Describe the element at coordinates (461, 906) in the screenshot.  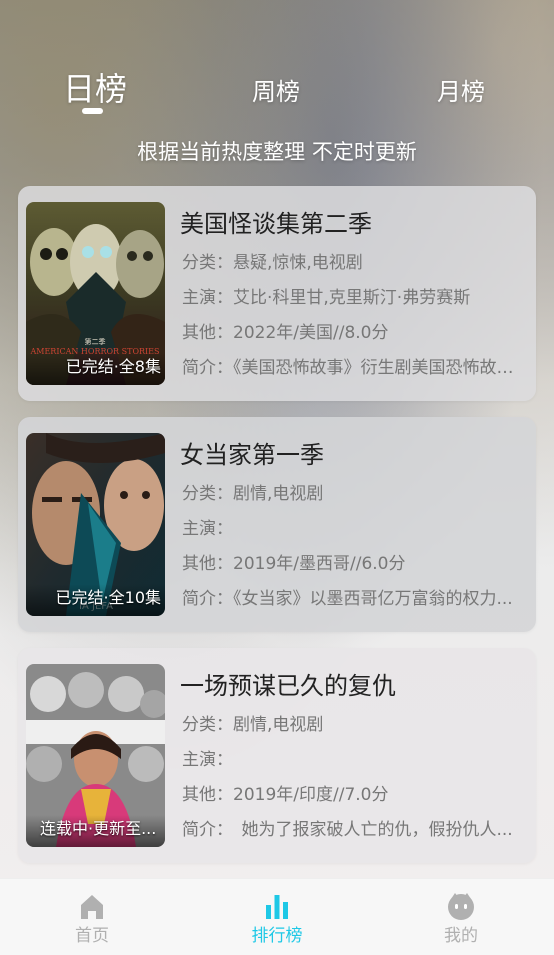
I see `profile-face-icon` at that location.